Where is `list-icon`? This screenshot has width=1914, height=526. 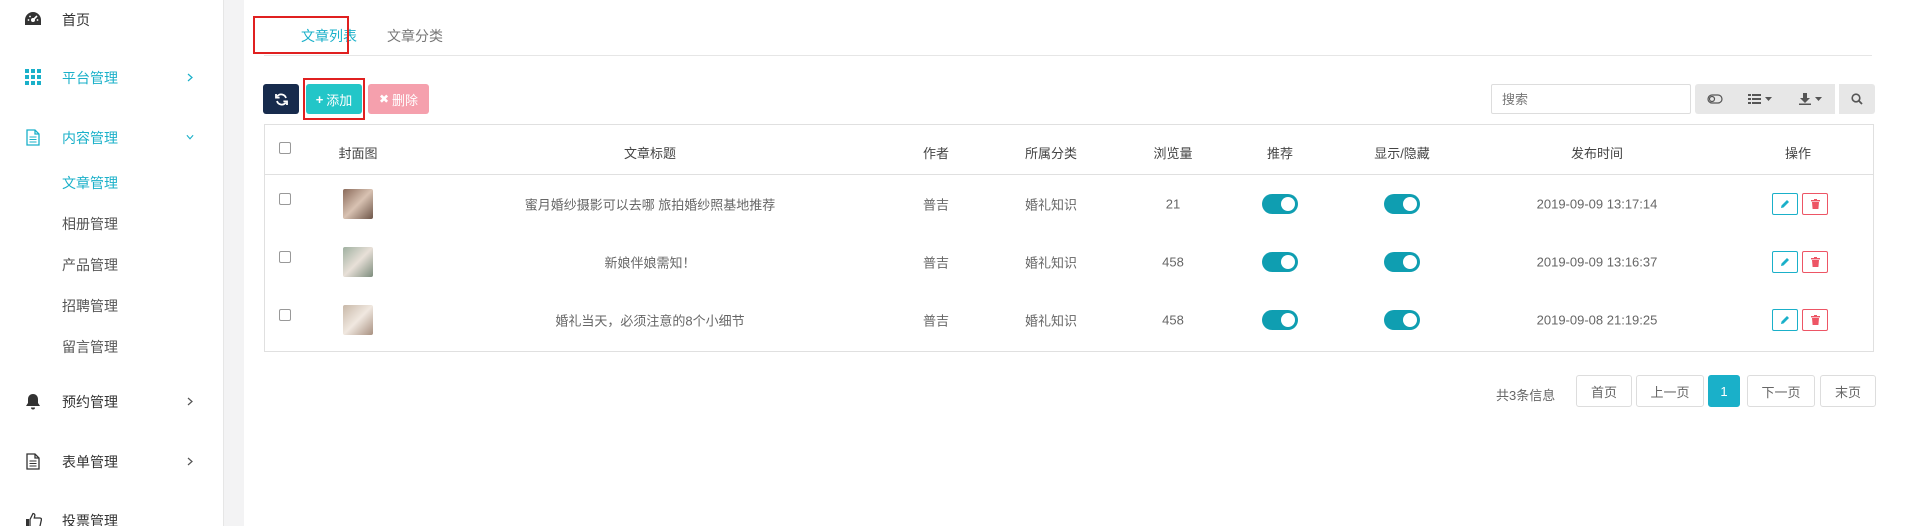
list-icon is located at coordinates (1754, 99).